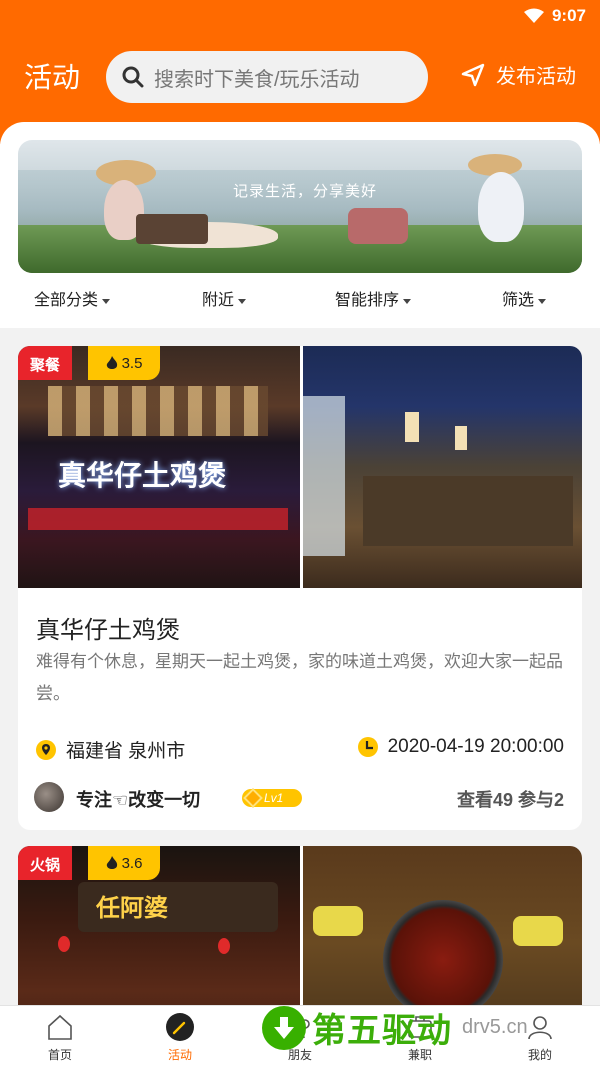 This screenshot has width=600, height=1069. I want to click on filter-nearby: 附近, so click(224, 298).